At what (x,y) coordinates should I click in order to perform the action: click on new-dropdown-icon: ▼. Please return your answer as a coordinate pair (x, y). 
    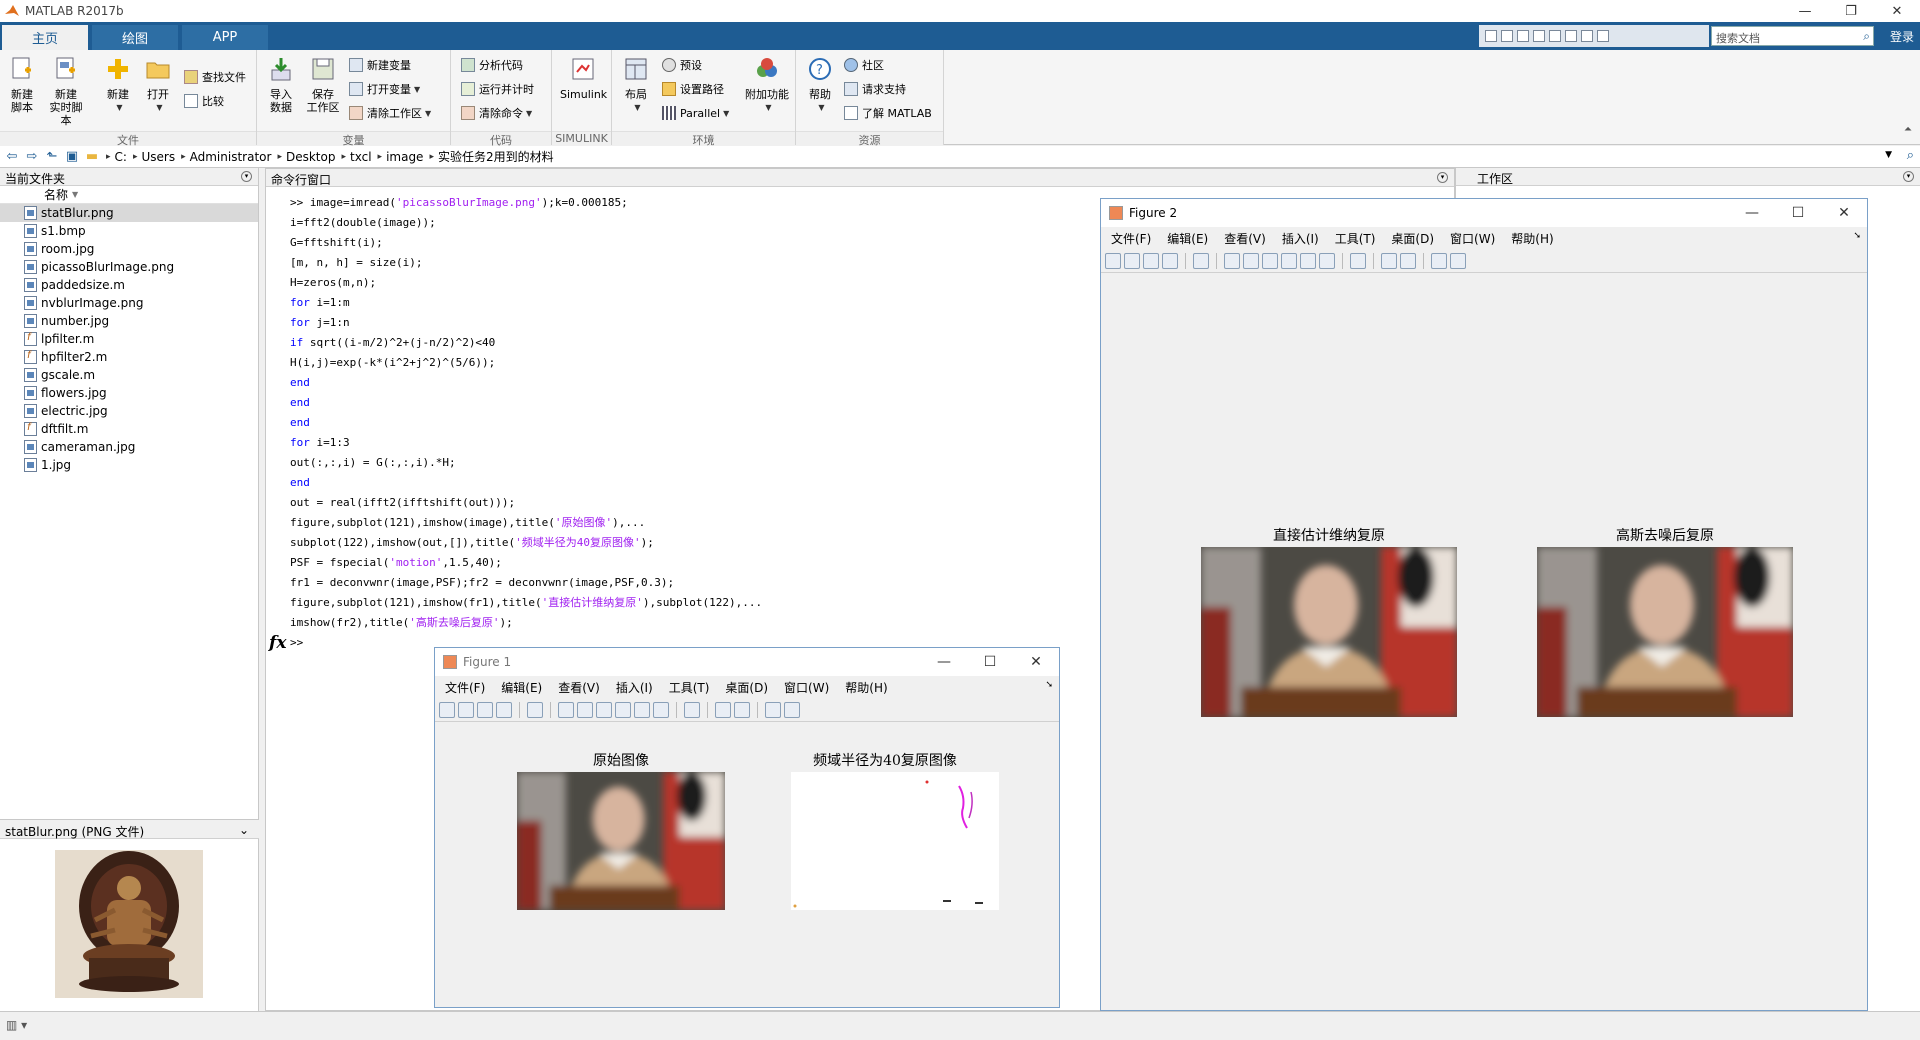
    Looking at the image, I should click on (119, 107).